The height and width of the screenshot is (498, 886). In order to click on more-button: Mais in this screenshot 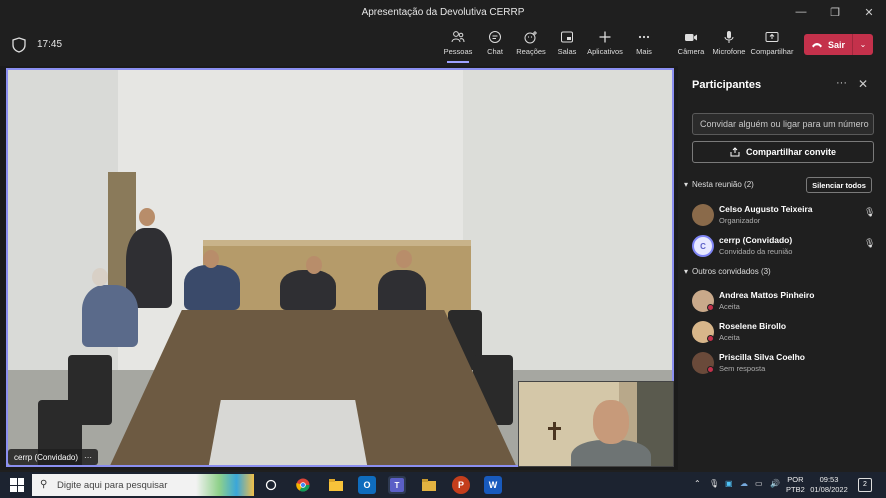, I will do `click(644, 43)`.